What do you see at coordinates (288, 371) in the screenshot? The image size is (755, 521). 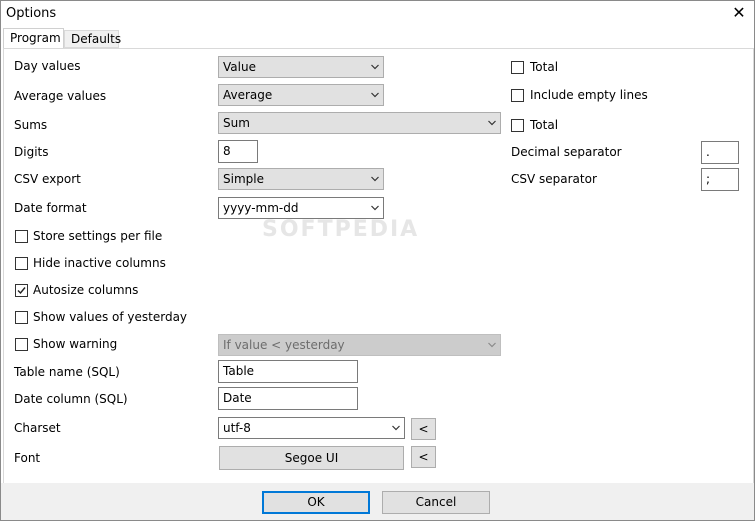 I see `table-name-field: Table` at bounding box center [288, 371].